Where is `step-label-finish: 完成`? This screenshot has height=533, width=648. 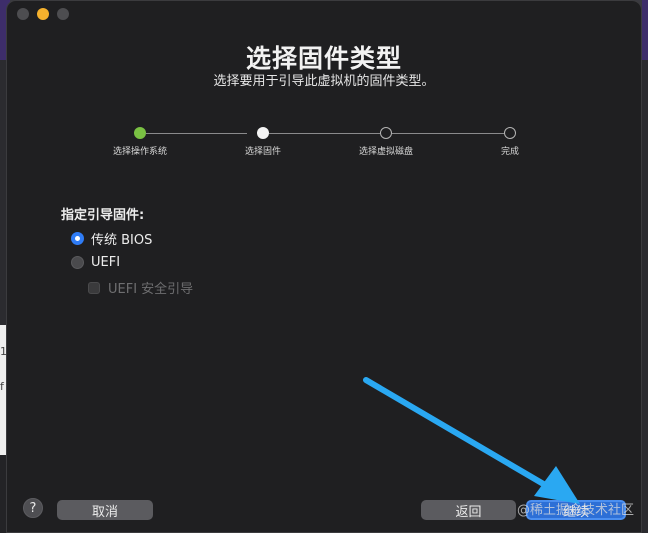 step-label-finish: 完成 is located at coordinates (509, 152).